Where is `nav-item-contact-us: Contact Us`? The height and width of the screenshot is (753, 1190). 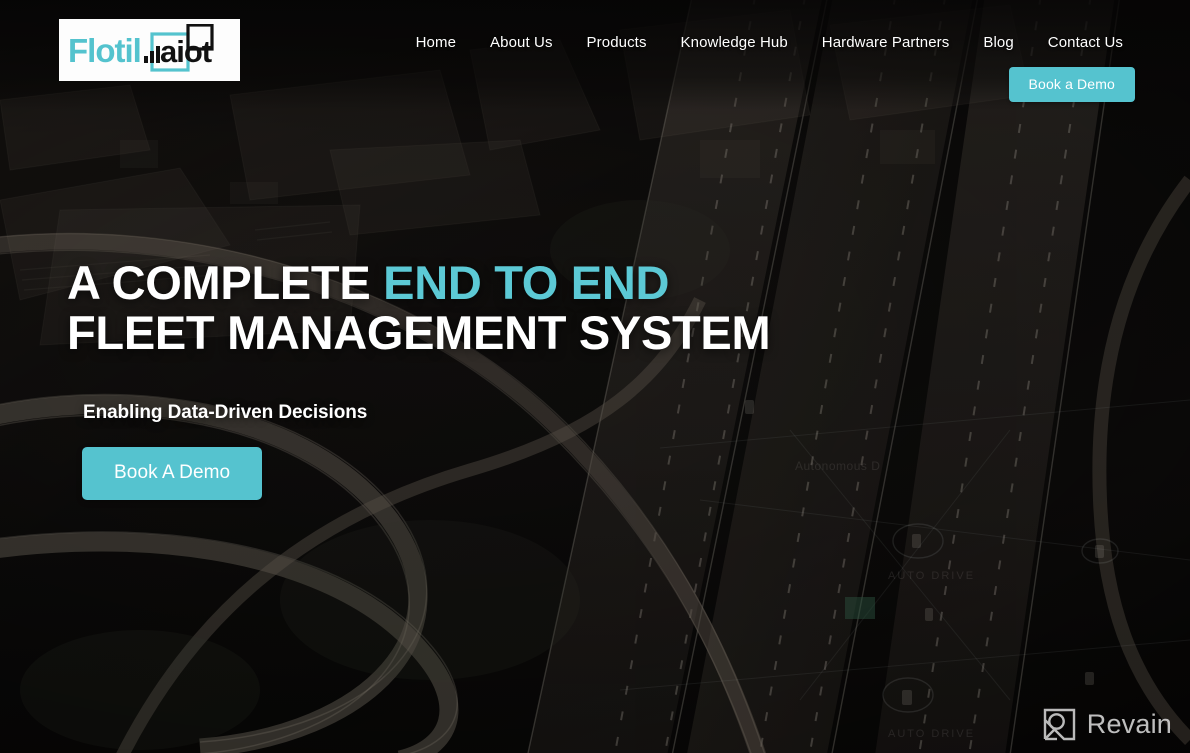
nav-item-contact-us: Contact Us is located at coordinates (1085, 42).